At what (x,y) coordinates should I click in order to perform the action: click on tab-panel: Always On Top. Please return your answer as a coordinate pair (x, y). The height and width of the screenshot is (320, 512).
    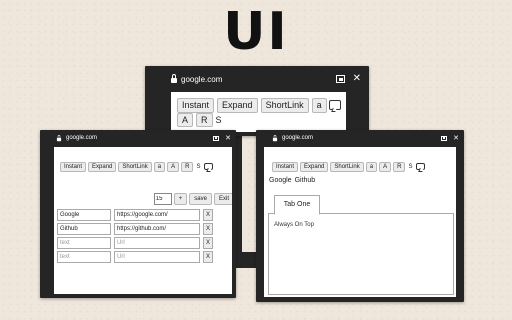
    Looking at the image, I should click on (361, 254).